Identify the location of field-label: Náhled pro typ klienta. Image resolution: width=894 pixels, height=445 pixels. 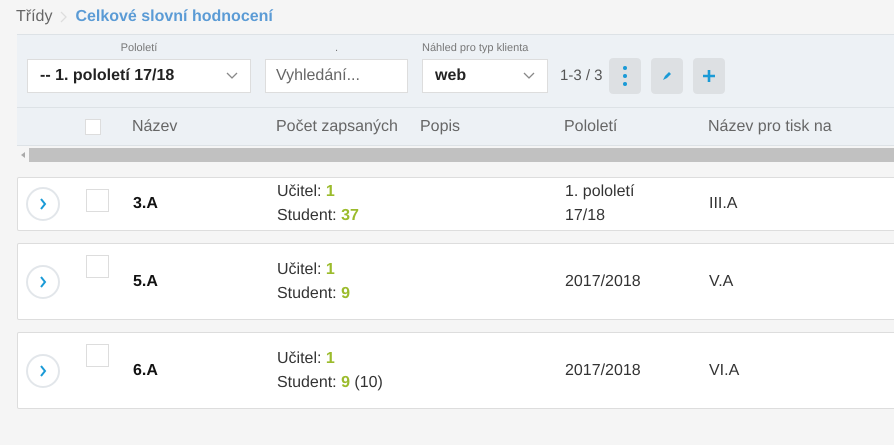
(475, 48).